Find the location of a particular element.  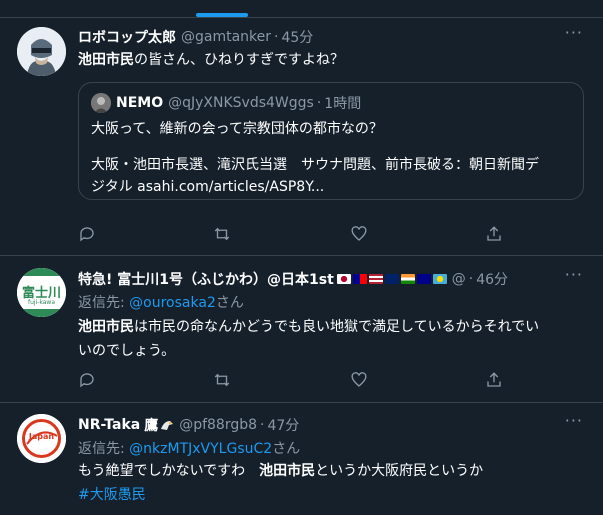

display-name: NR-Taka is located at coordinates (109, 425).